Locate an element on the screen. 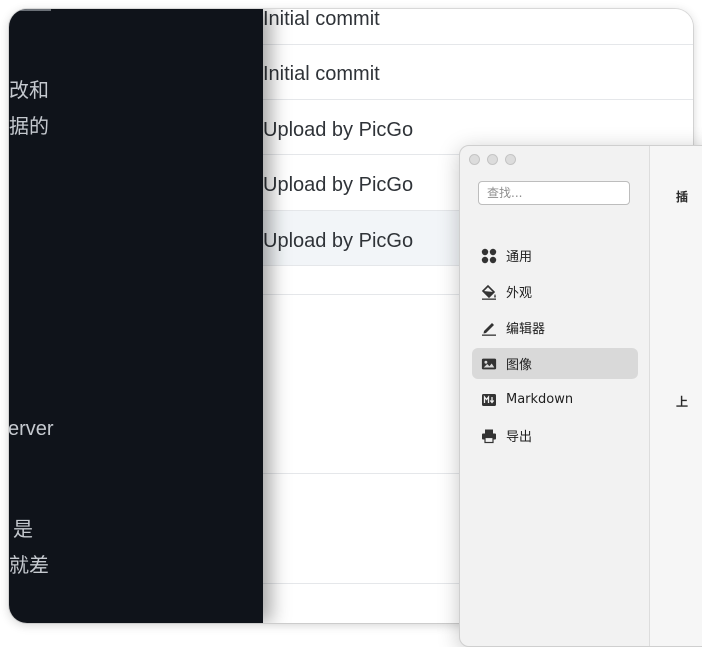 This screenshot has height=647, width=702. sidebar-item-label: 外观 is located at coordinates (519, 293).